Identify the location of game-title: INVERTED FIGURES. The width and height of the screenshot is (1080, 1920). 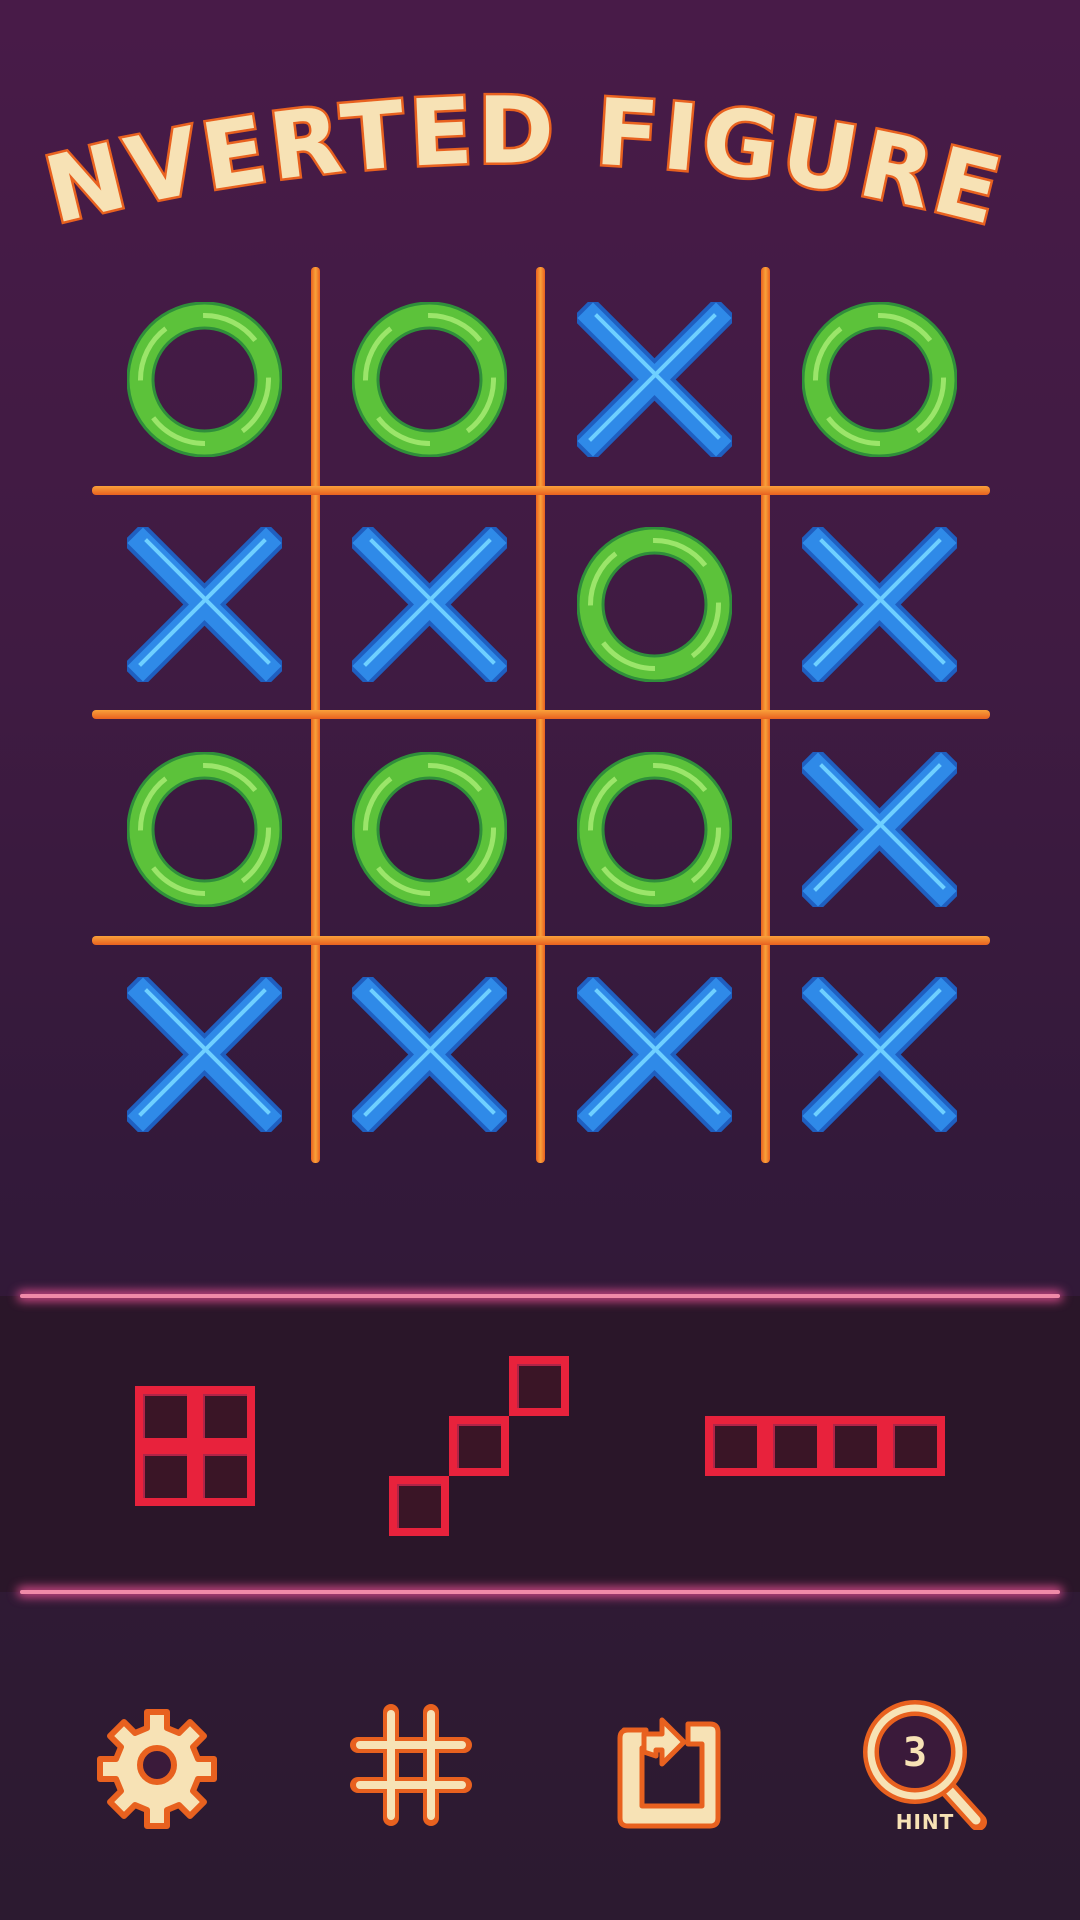
(507, 145).